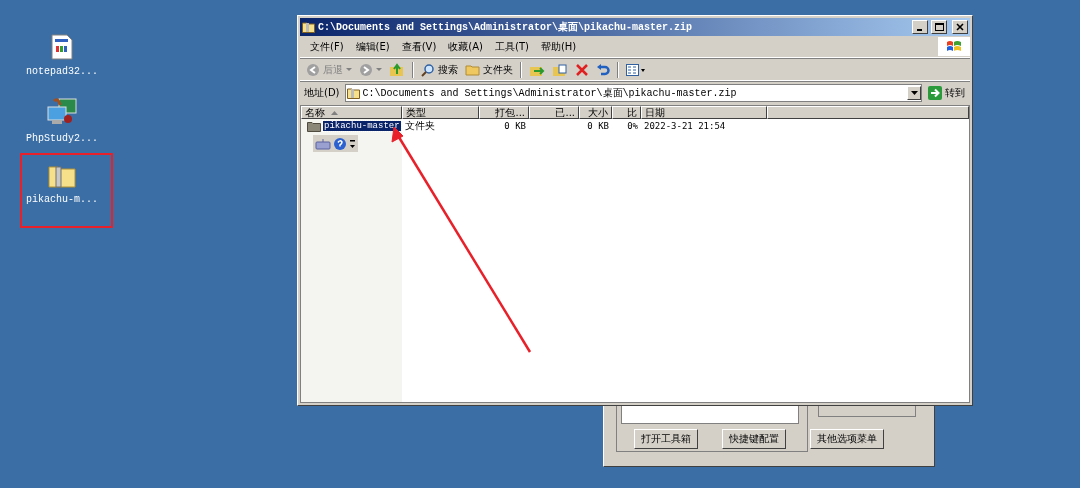 The height and width of the screenshot is (488, 1080). What do you see at coordinates (920, 27) in the screenshot?
I see `minimize-button` at bounding box center [920, 27].